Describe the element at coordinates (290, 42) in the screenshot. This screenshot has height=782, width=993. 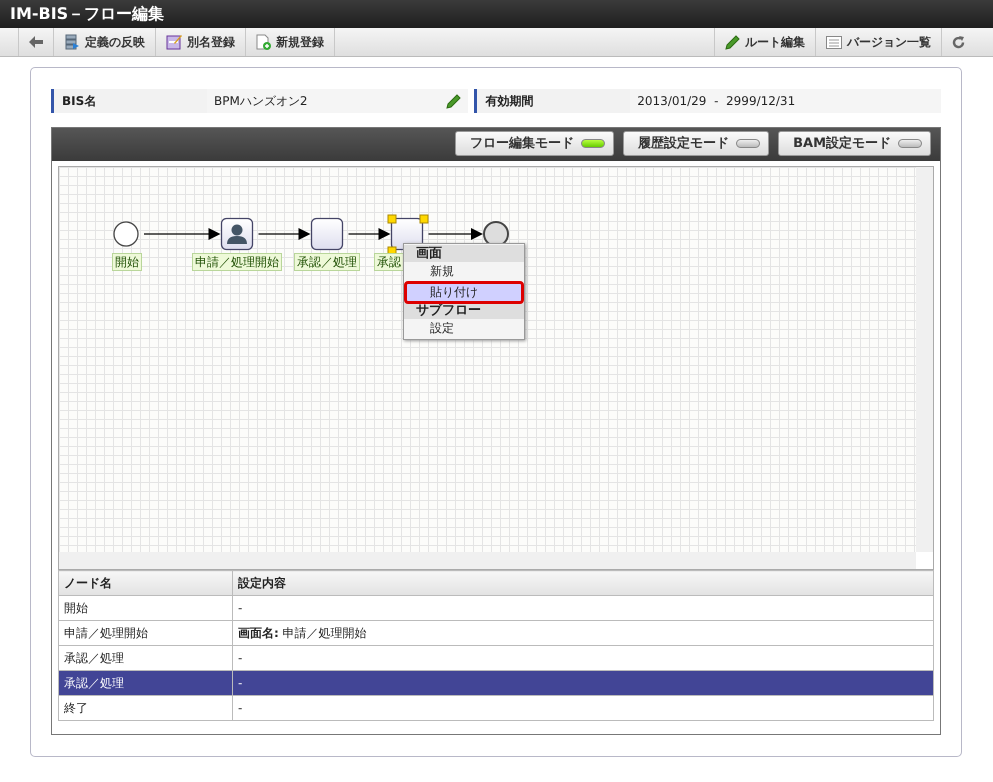
I see `toolbar-button: 新規登録` at that location.